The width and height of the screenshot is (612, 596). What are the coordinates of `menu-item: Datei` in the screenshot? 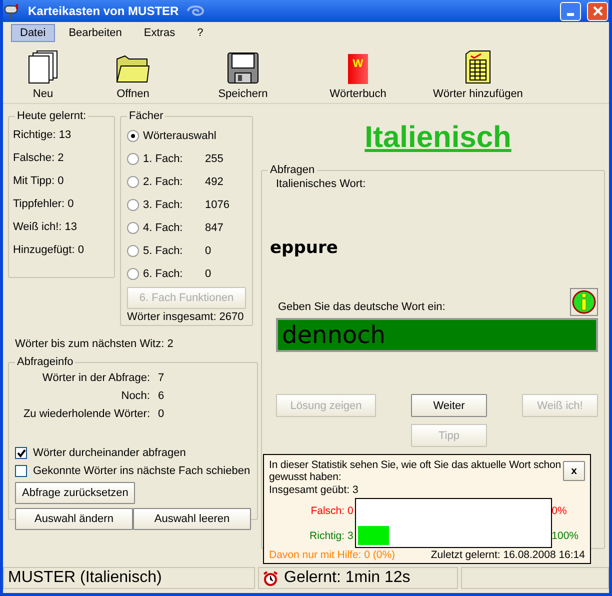 It's located at (33, 33).